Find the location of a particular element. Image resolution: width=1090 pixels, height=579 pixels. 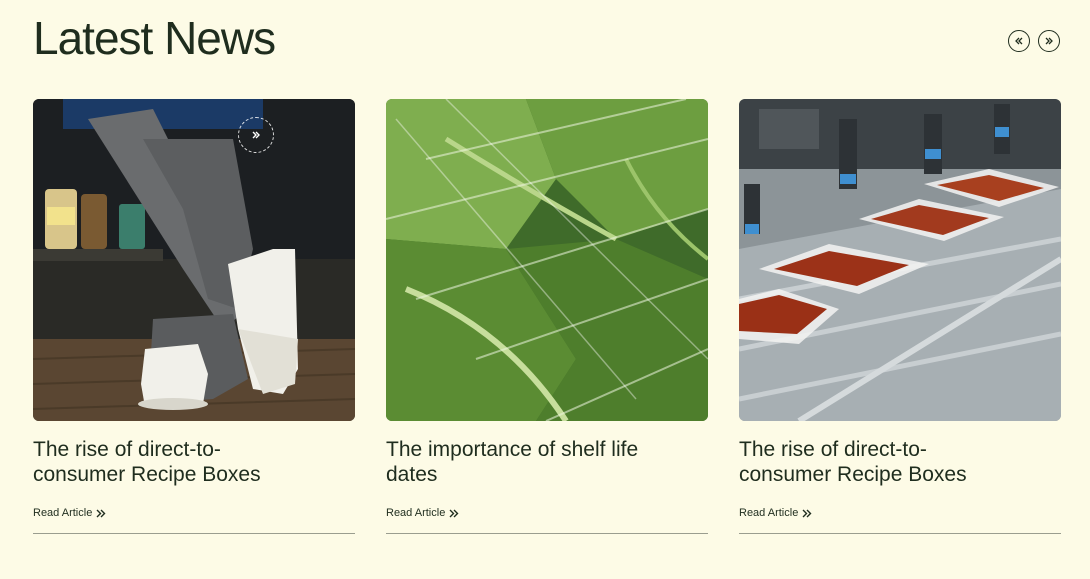

carousel-nav is located at coordinates (1034, 41).